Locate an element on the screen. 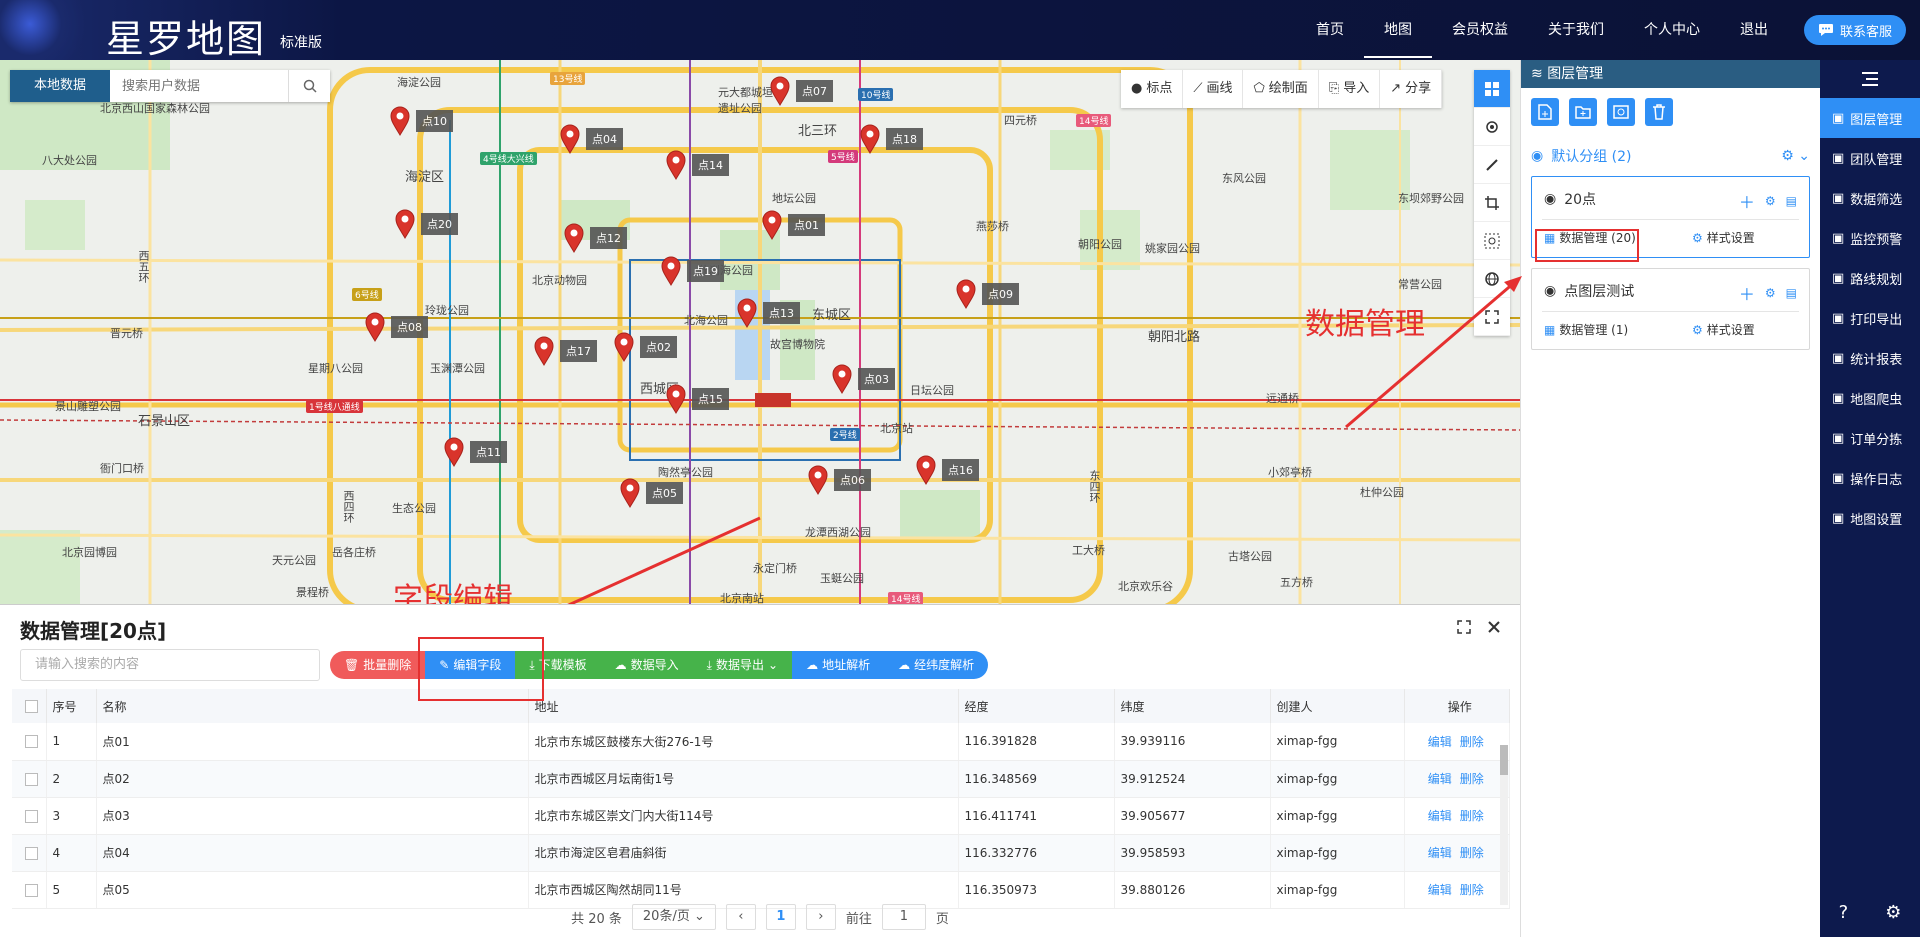  maximize-icon is located at coordinates (1464, 627).